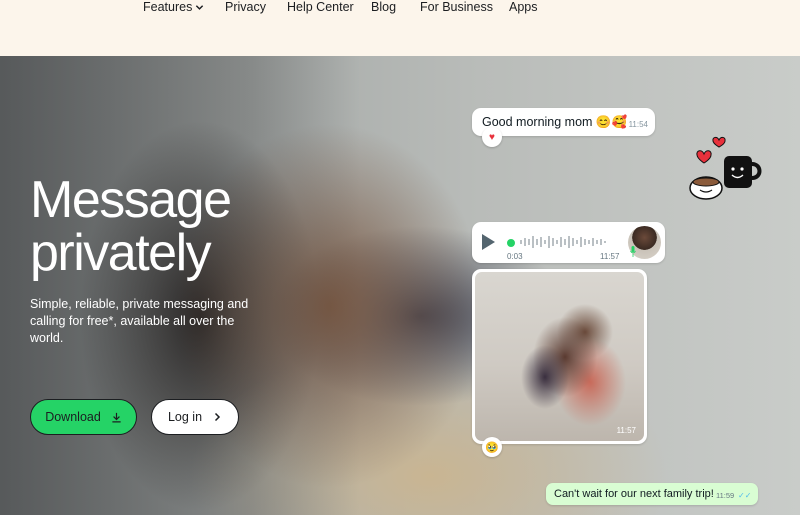 The width and height of the screenshot is (800, 515). Describe the element at coordinates (634, 494) in the screenshot. I see `message-text: Can't wait for our next family trip!` at that location.